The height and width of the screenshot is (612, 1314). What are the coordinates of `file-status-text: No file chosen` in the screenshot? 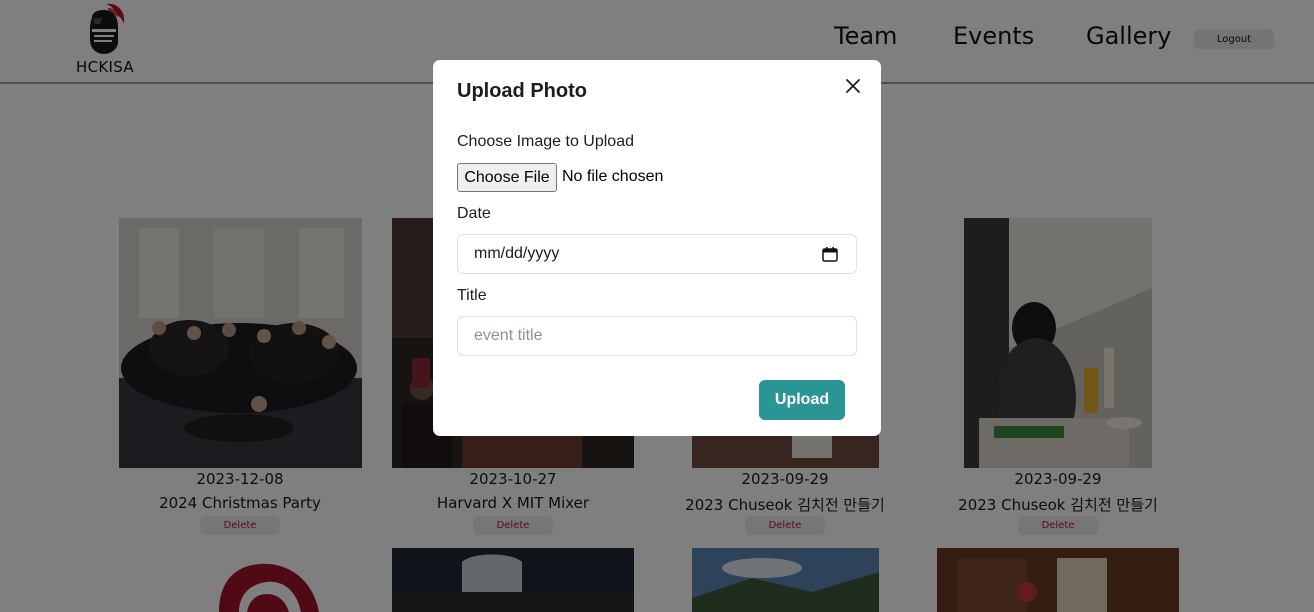 It's located at (613, 176).